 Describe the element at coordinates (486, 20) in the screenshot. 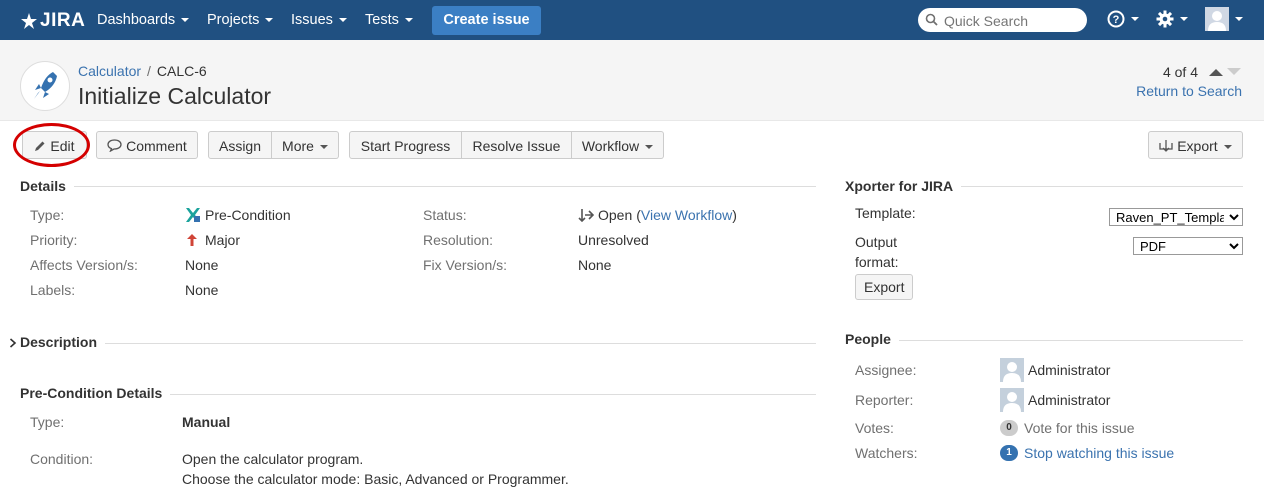

I see `create-issue-button: Create issue` at that location.